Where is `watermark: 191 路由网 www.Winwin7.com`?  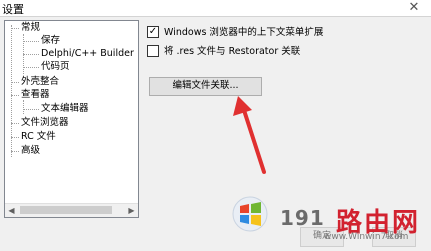 watermark: 191 路由网 www.Winwin7.com is located at coordinates (331, 222).